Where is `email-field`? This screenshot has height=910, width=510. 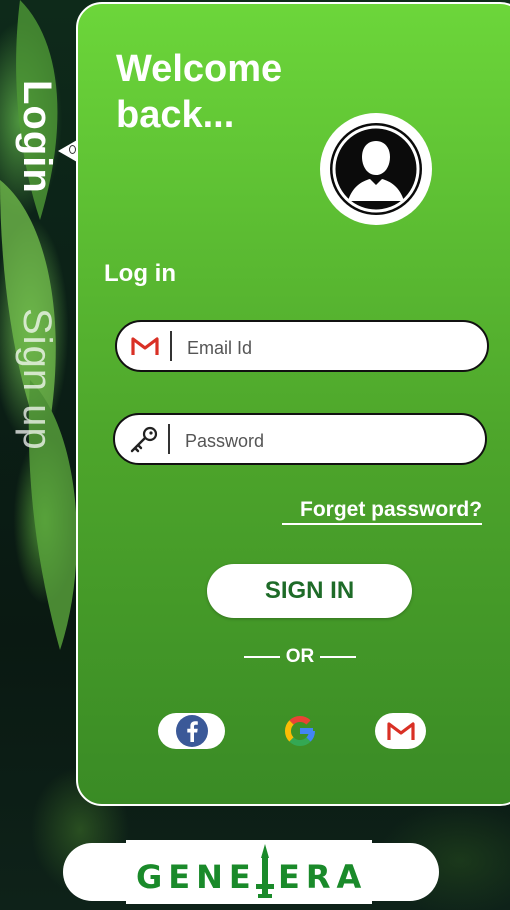
email-field is located at coordinates (302, 346).